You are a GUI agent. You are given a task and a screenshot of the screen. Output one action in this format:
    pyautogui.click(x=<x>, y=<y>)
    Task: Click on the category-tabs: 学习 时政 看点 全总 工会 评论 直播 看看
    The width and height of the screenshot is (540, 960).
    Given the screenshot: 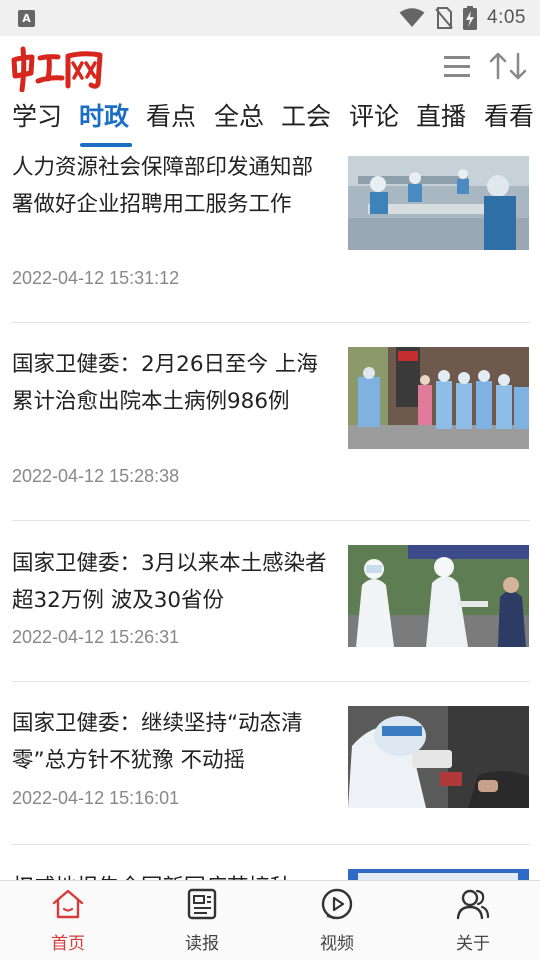 What is the action you would take?
    pyautogui.click(x=270, y=121)
    